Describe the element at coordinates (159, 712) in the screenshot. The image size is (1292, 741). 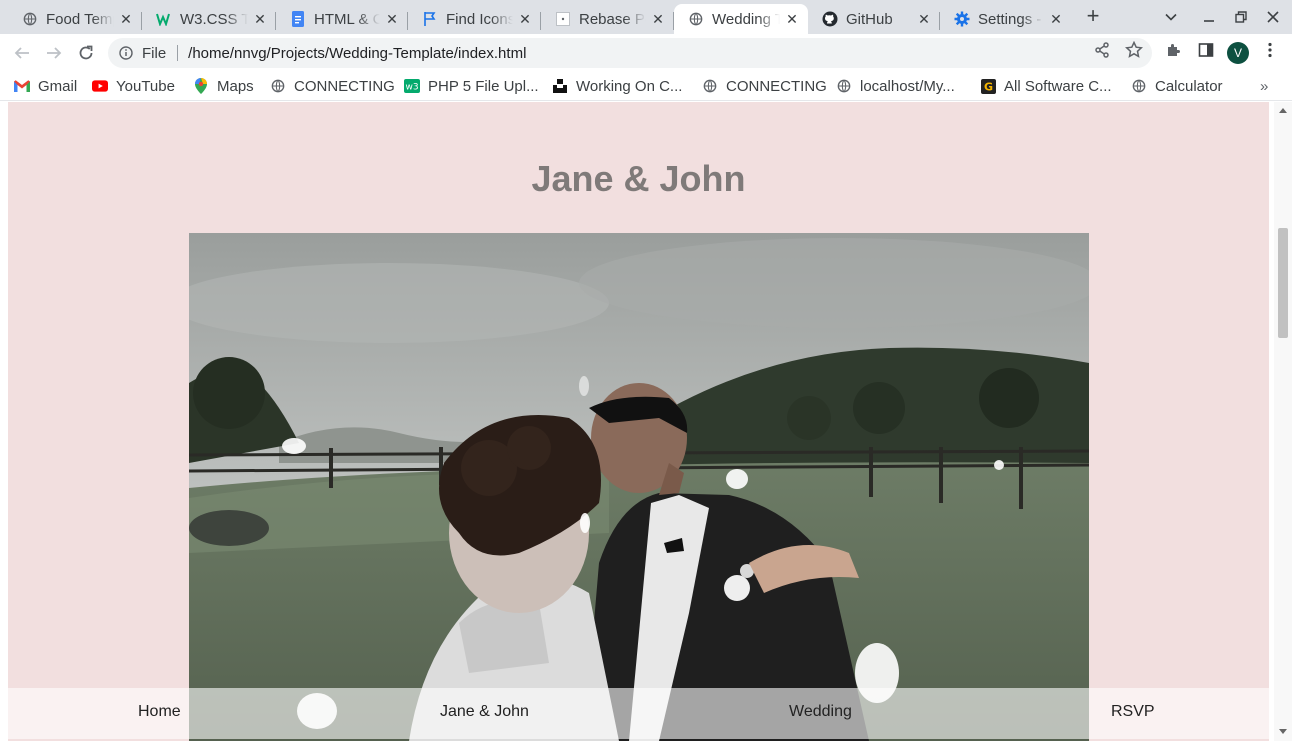
I see `nav-home-link: Home` at that location.